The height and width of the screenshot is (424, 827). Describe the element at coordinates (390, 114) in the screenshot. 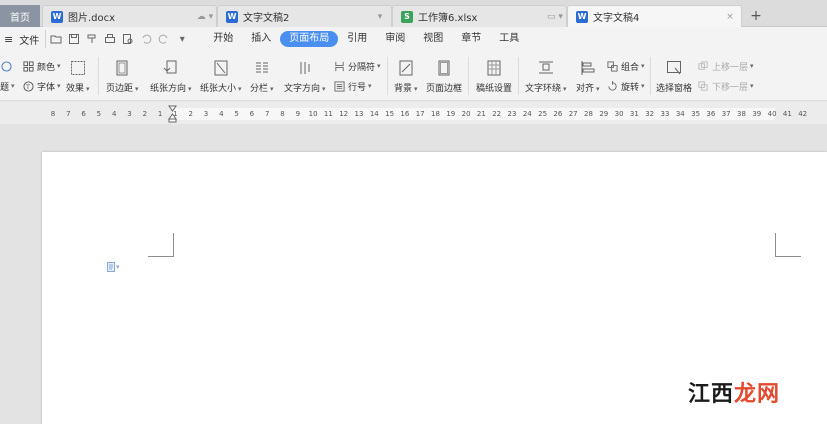

I see `ruler-number: 15` at that location.